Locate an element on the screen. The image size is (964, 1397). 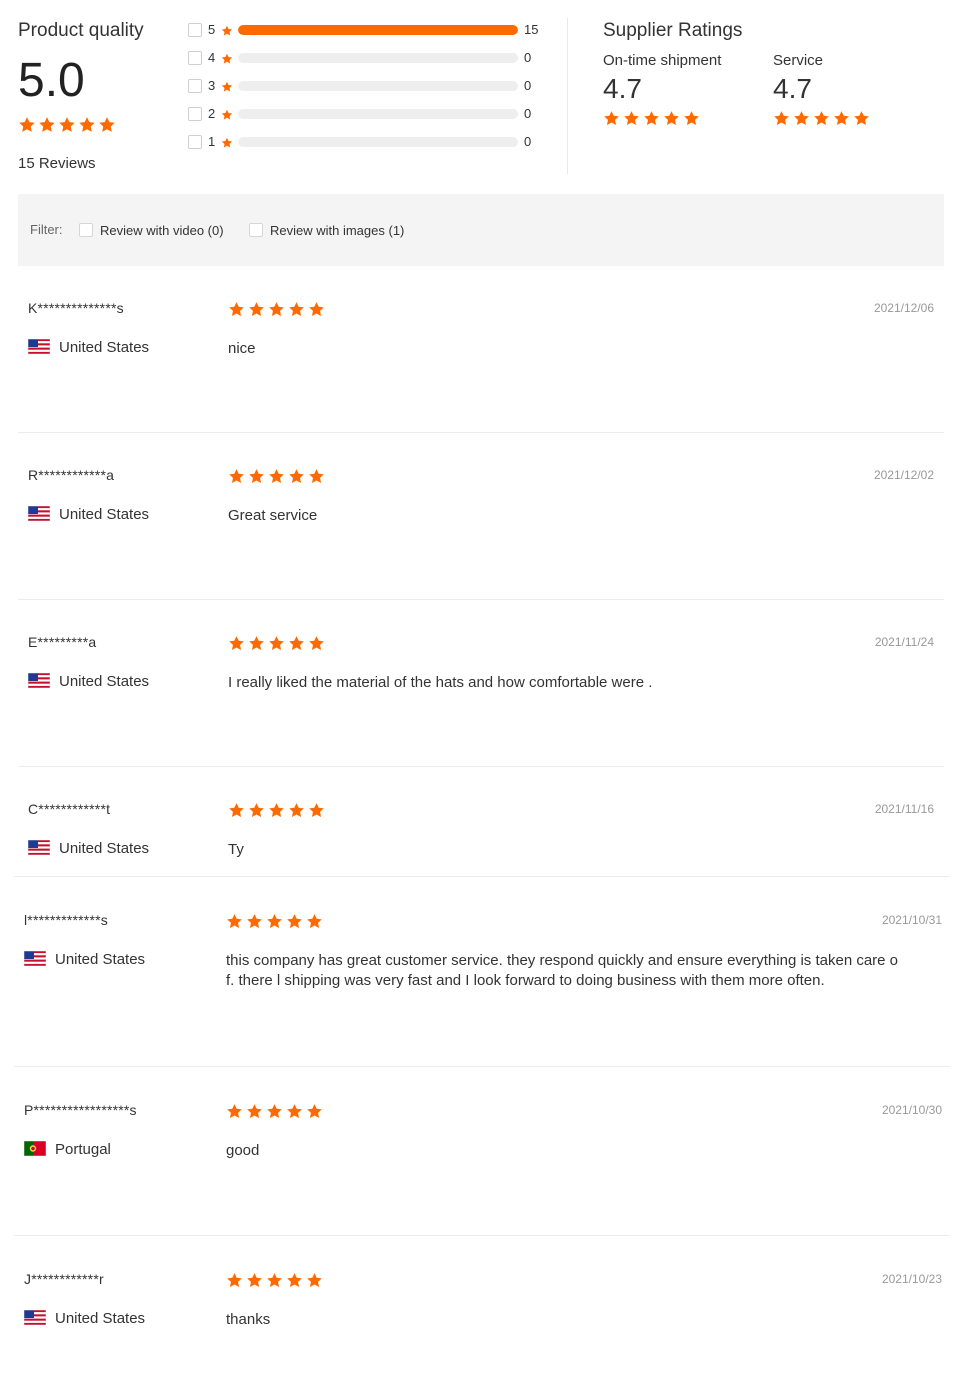
review-text: Great service is located at coordinates (273, 515).